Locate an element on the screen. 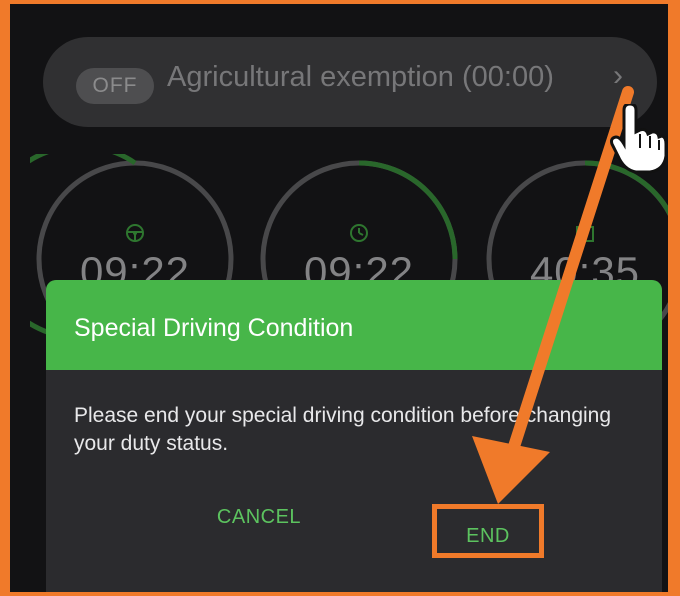  dialog-title: Special Driving Condition is located at coordinates (214, 328).